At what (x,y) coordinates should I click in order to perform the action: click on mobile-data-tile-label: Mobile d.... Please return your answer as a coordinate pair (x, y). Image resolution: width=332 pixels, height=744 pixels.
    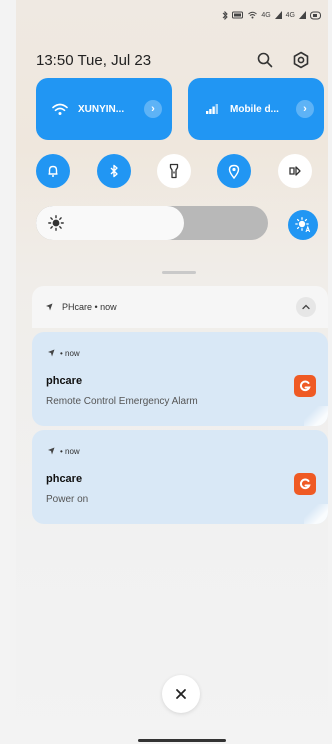
    Looking at the image, I should click on (254, 109).